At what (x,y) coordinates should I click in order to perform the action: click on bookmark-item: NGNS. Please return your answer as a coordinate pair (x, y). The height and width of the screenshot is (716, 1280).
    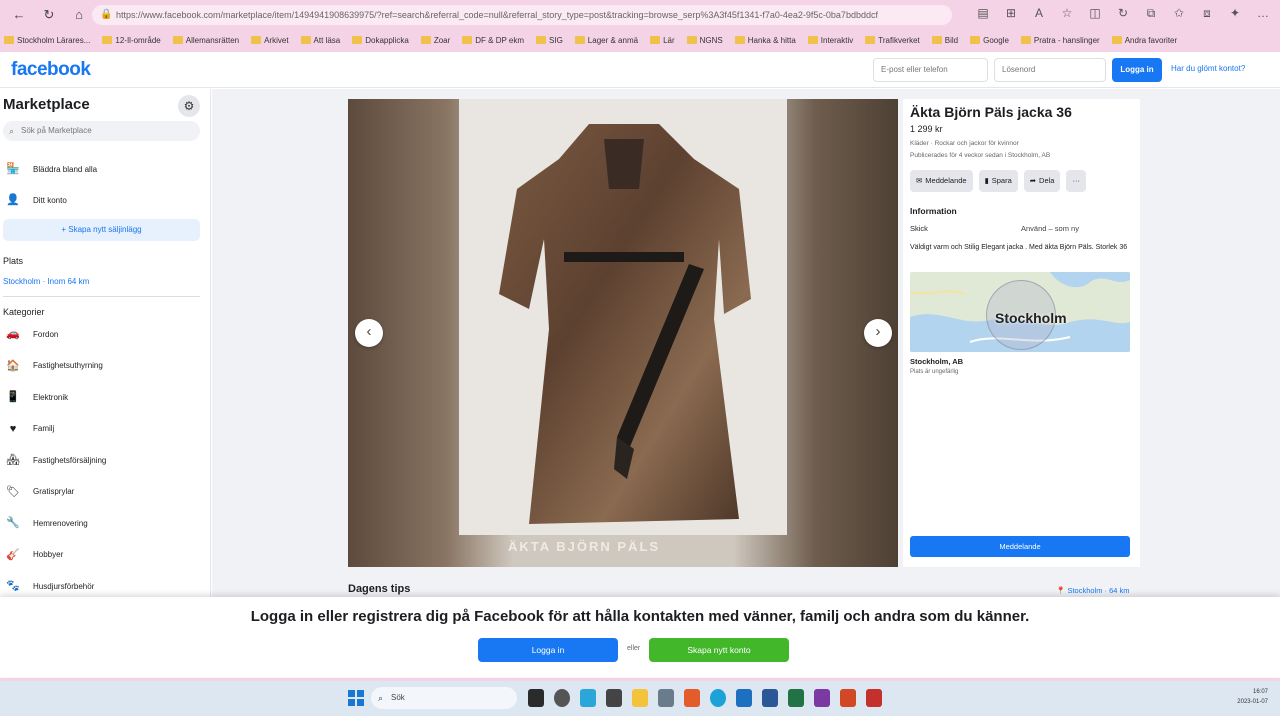
    Looking at the image, I should click on (704, 40).